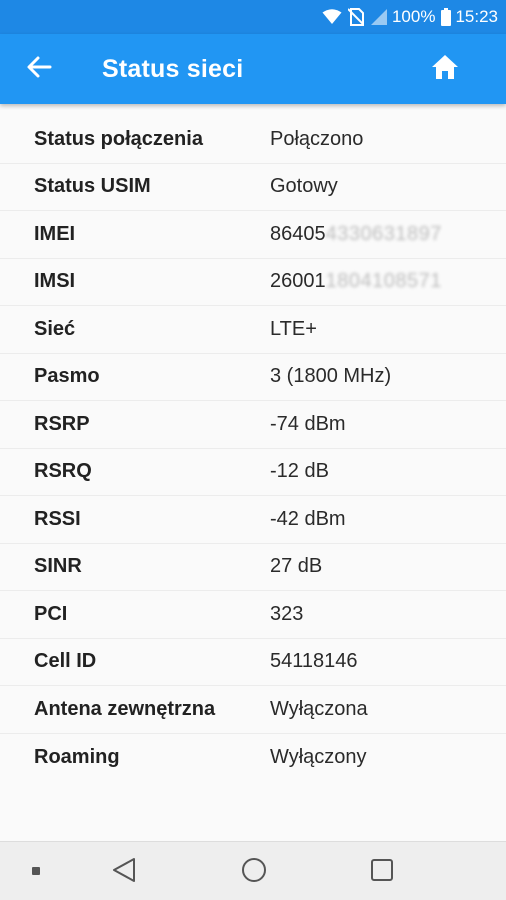 The image size is (506, 900). What do you see at coordinates (67, 376) in the screenshot?
I see `row-label: Pasmo` at bounding box center [67, 376].